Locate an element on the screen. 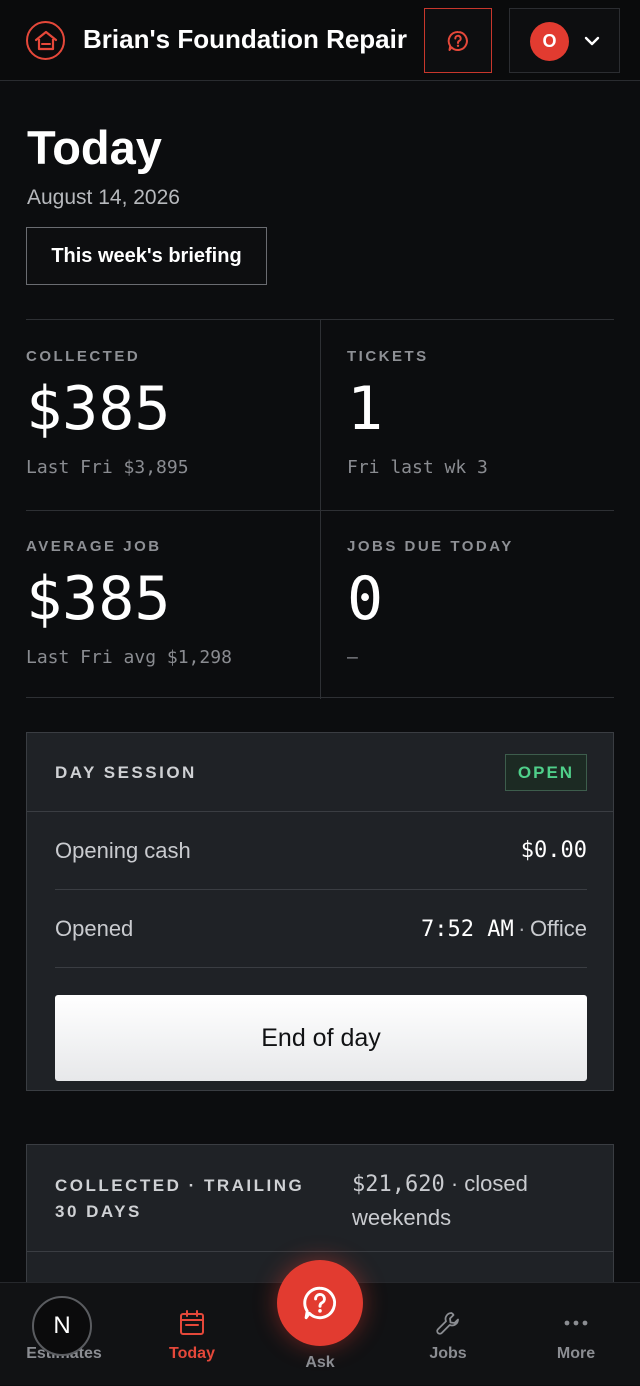 The width and height of the screenshot is (640, 1386). ask-button is located at coordinates (320, 1303).